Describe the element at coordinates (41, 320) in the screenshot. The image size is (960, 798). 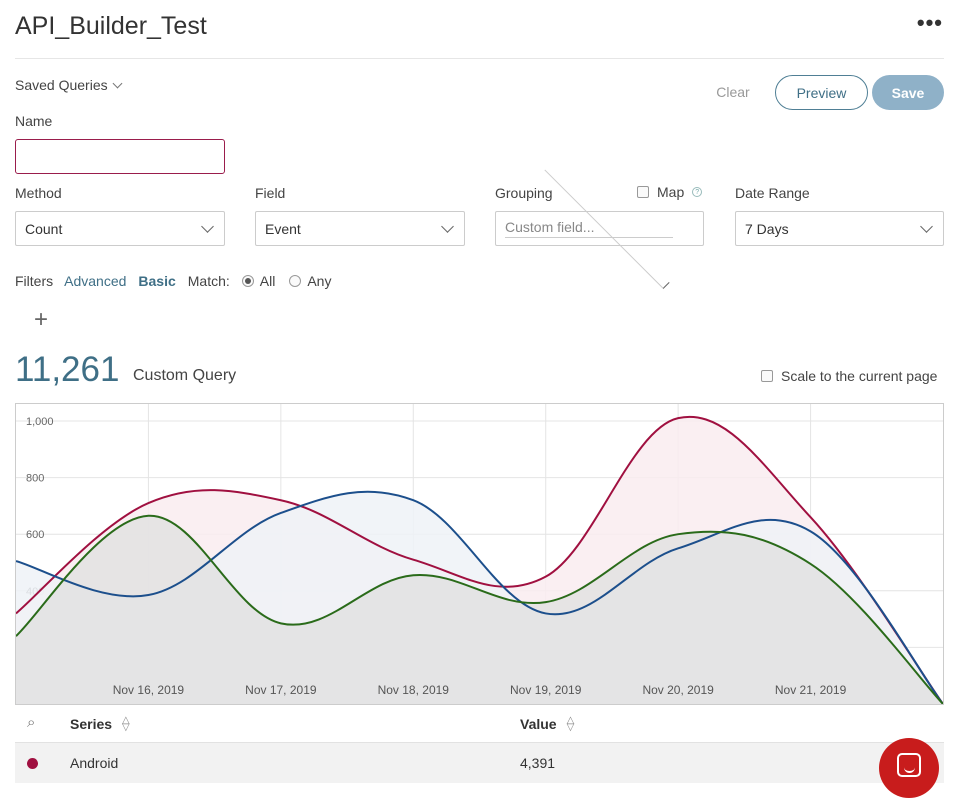
I see `add-filter-icon: +` at that location.